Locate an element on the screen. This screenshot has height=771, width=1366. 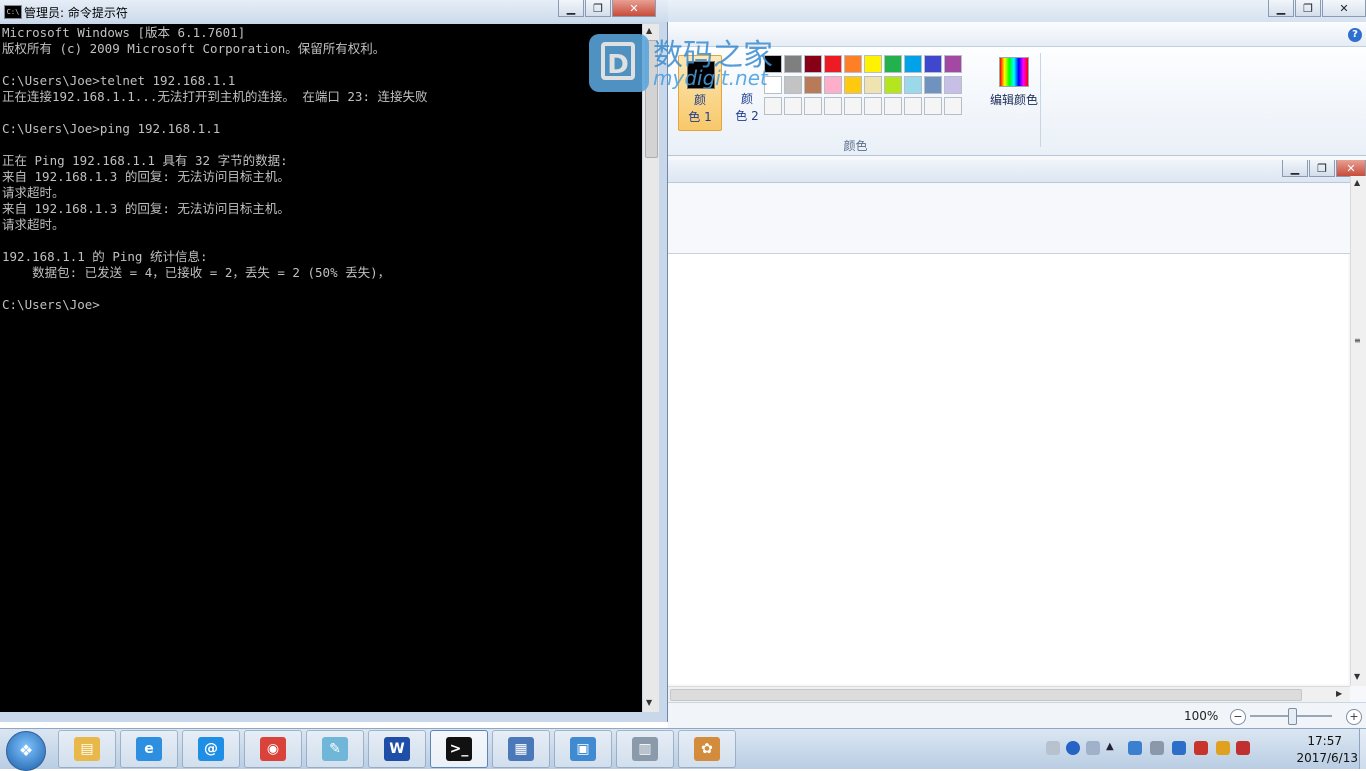
taskbar: ❖ ▤ e @ ◉ ✎ W >_ ▦ ▣ ▥ ✿ ▲ 17:57 2017/6/13 is located at coordinates (683, 749).